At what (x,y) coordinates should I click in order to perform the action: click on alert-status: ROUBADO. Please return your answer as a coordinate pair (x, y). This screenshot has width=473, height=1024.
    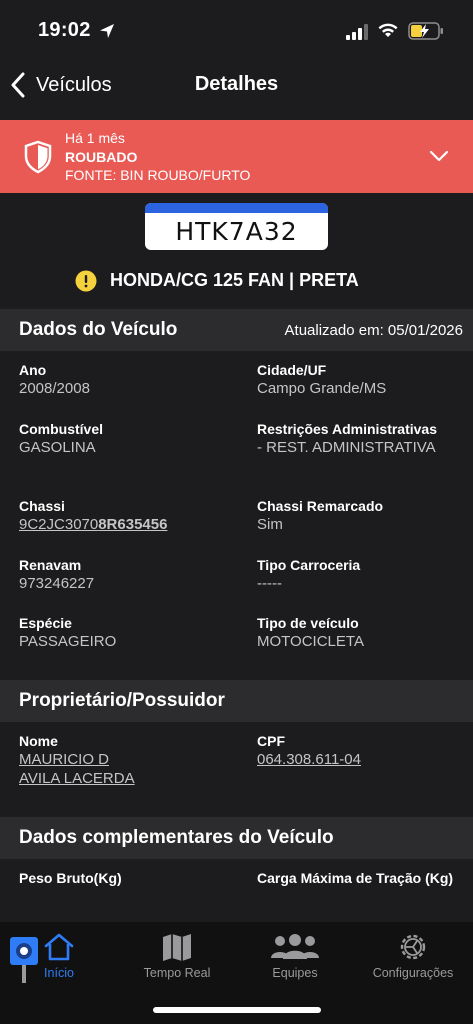
    Looking at the image, I should click on (101, 157).